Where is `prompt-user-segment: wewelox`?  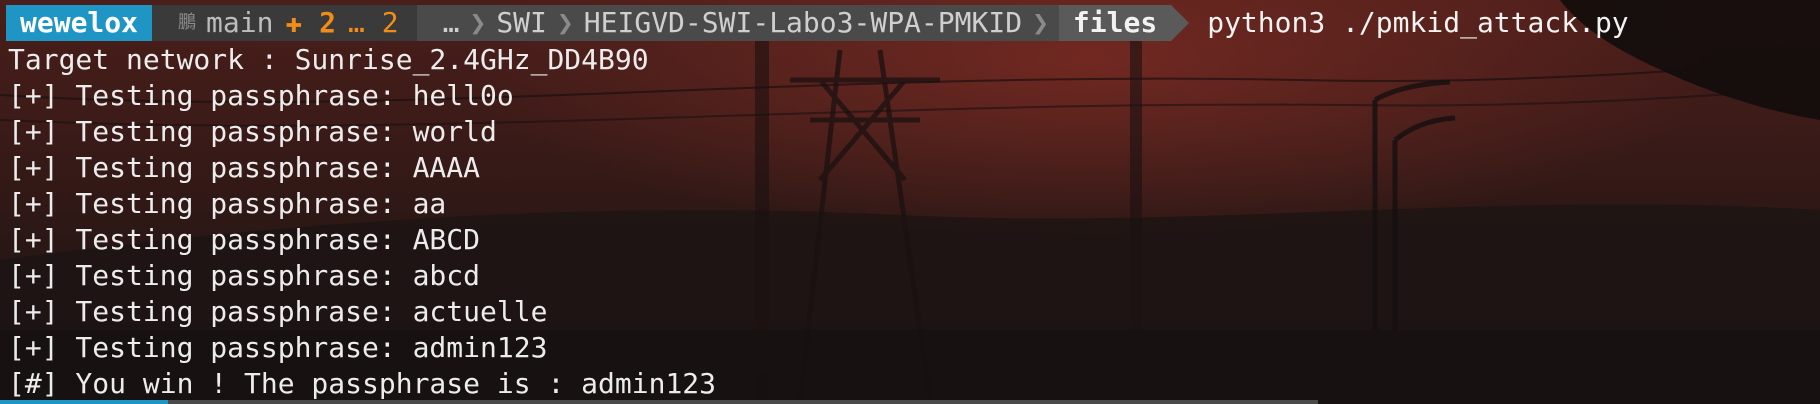
prompt-user-segment: wewelox is located at coordinates (79, 23).